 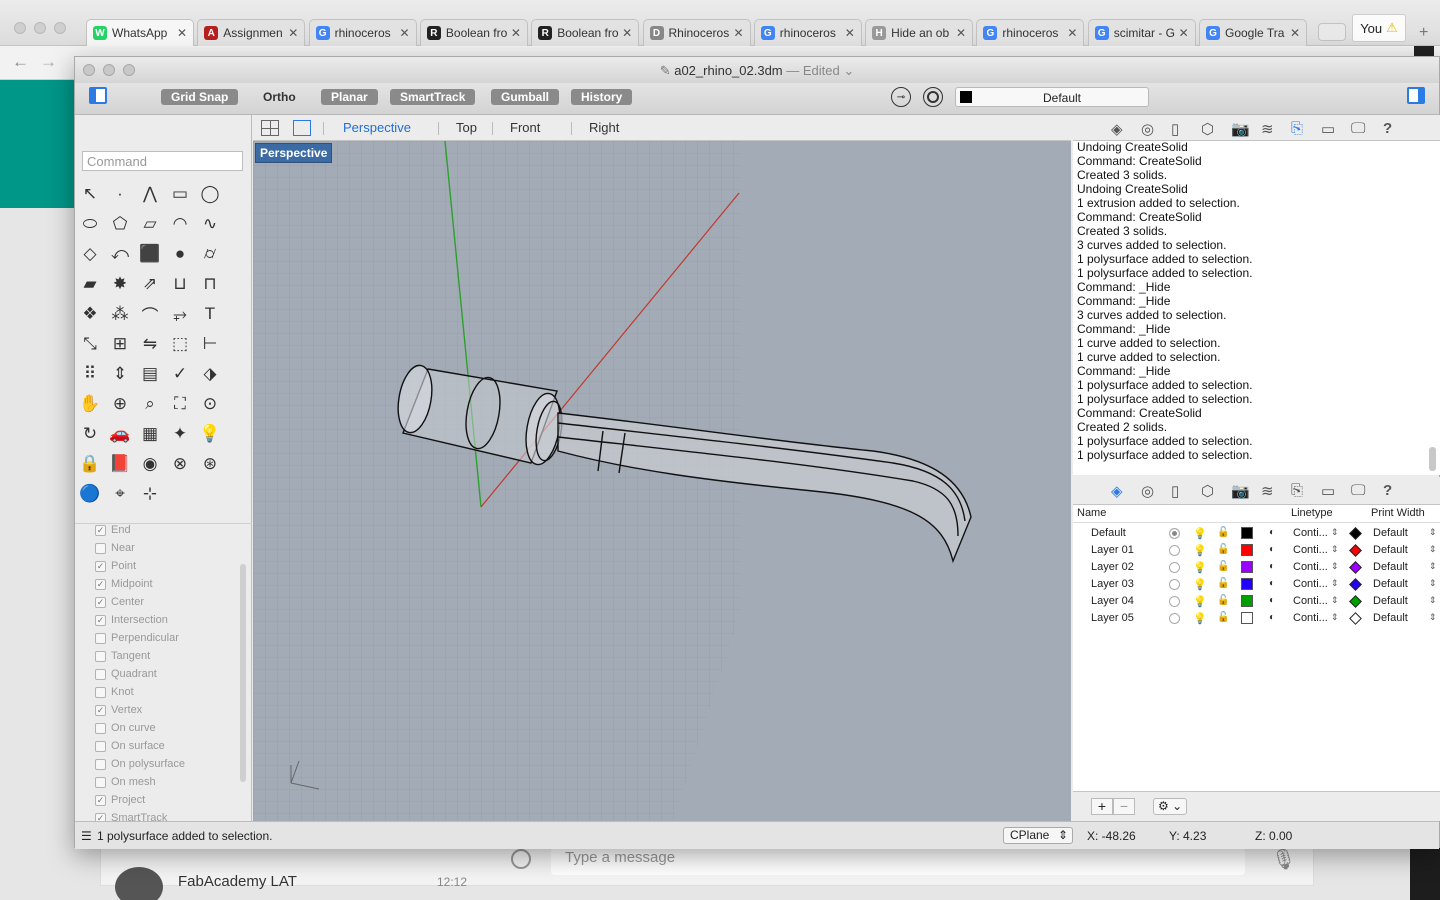 What do you see at coordinates (113, 531) in the screenshot?
I see `osnap-end: ✓ End` at bounding box center [113, 531].